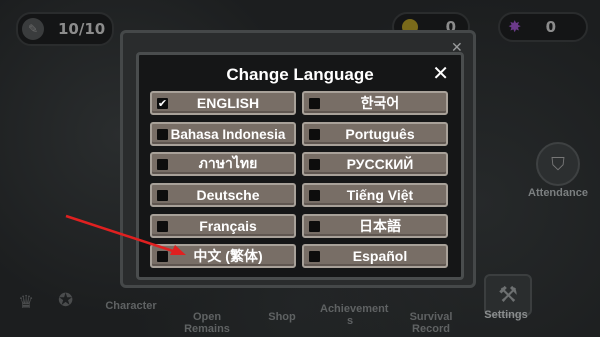  What do you see at coordinates (125, 234) in the screenshot?
I see `annotation-arrow-icon` at bounding box center [125, 234].